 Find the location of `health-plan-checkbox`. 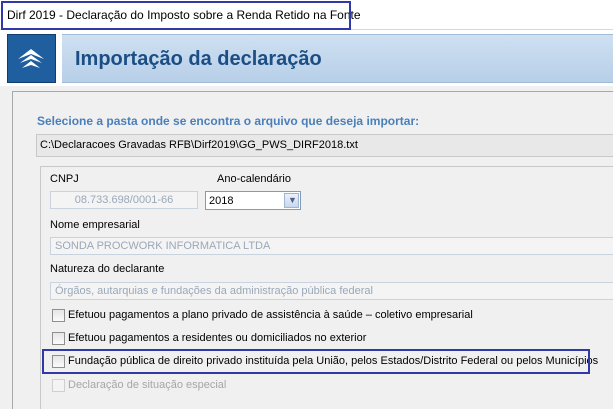

health-plan-checkbox is located at coordinates (58, 315).